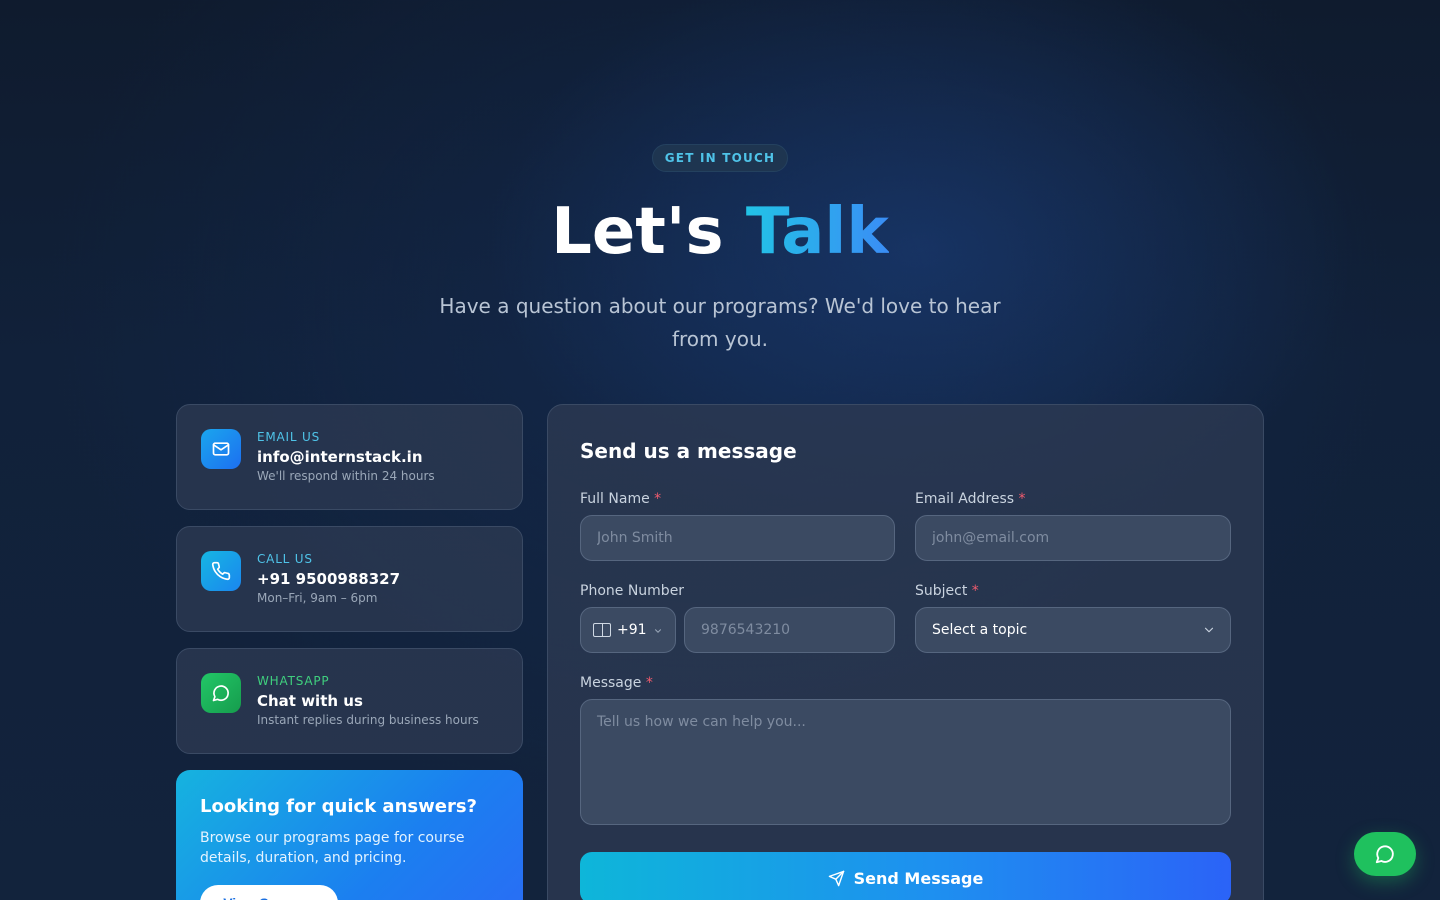 The height and width of the screenshot is (900, 1440). Describe the element at coordinates (918, 878) in the screenshot. I see `send-message-label: Send Message` at that location.